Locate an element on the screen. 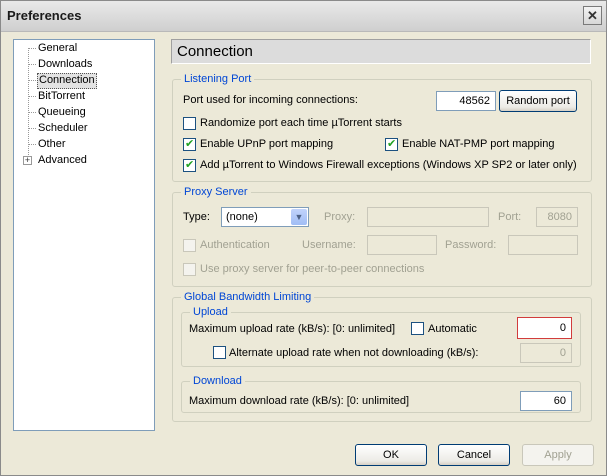 The image size is (607, 476). proxy-host-label: Proxy: is located at coordinates (340, 217).